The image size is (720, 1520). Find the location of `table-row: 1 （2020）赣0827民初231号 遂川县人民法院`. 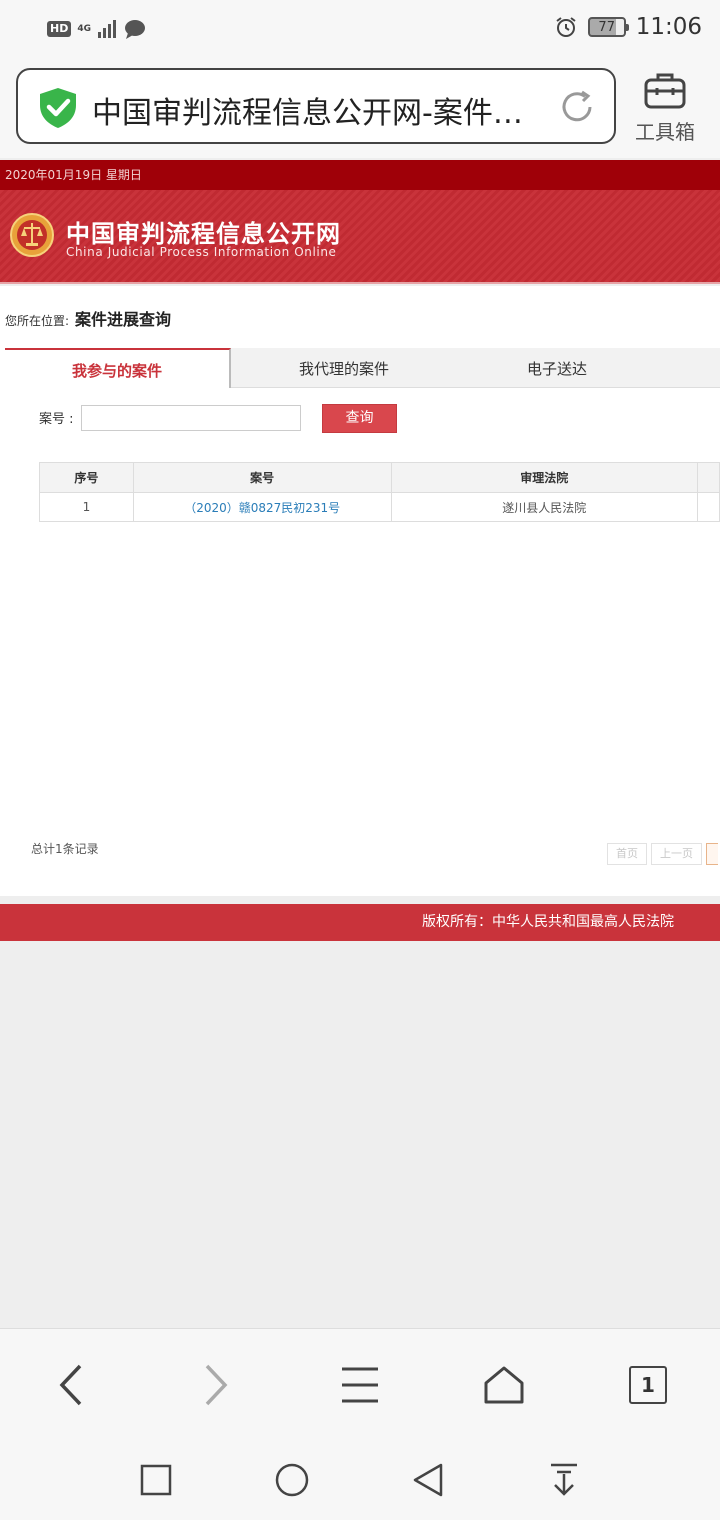

table-row: 1 （2020）赣0827民初231号 遂川县人民法院 is located at coordinates (379, 507).